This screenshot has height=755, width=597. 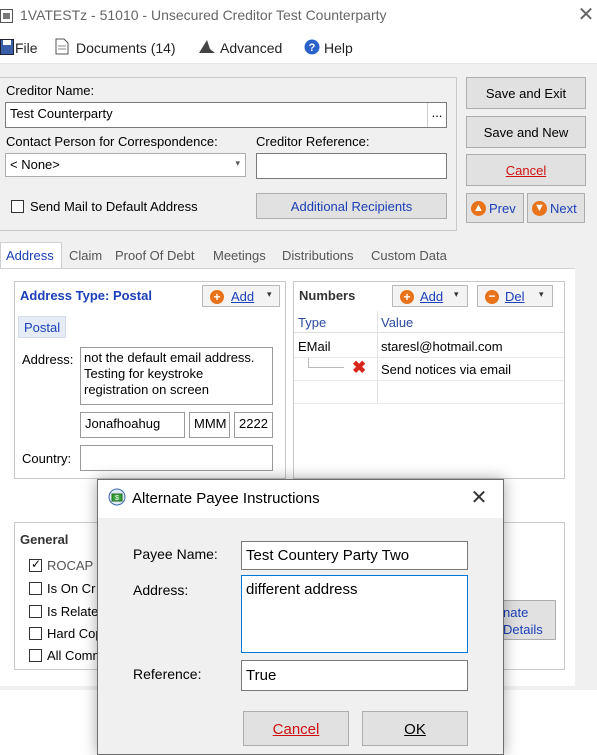 I want to click on state-value: MMM, so click(x=210, y=423).